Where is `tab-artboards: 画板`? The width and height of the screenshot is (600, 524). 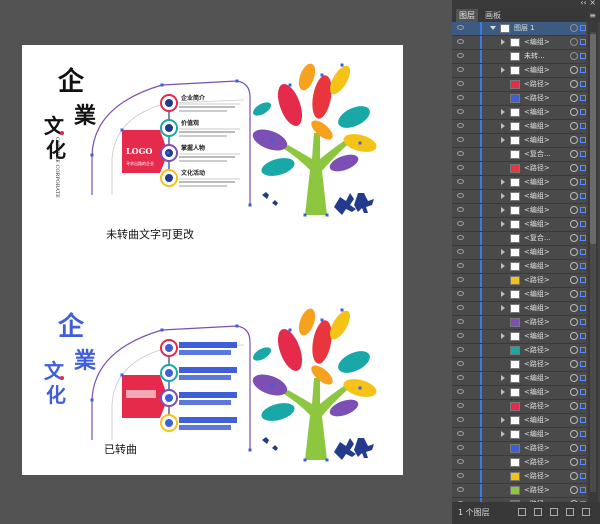
tab-artboards: 画板 is located at coordinates (493, 15).